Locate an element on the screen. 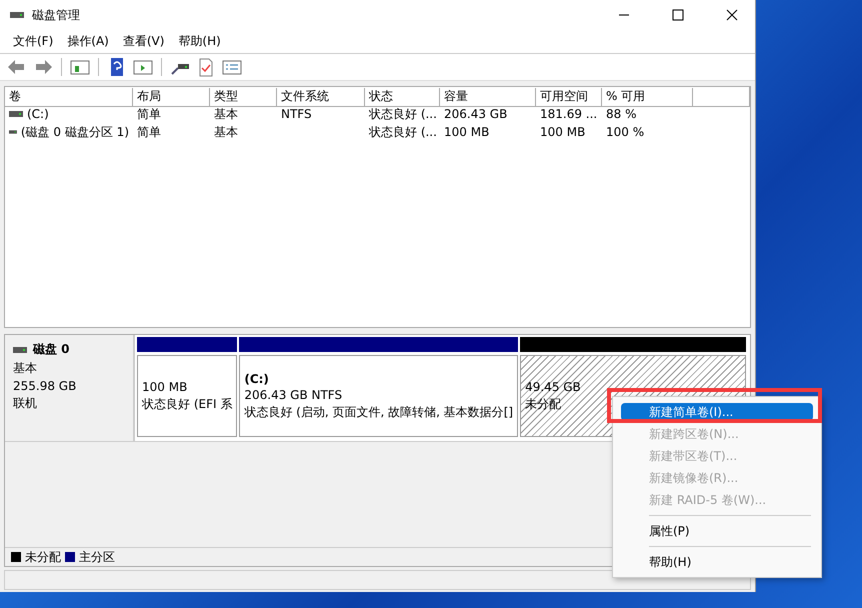 The height and width of the screenshot is (608, 862). partition-size: 206.43 GB NTFS is located at coordinates (293, 395).